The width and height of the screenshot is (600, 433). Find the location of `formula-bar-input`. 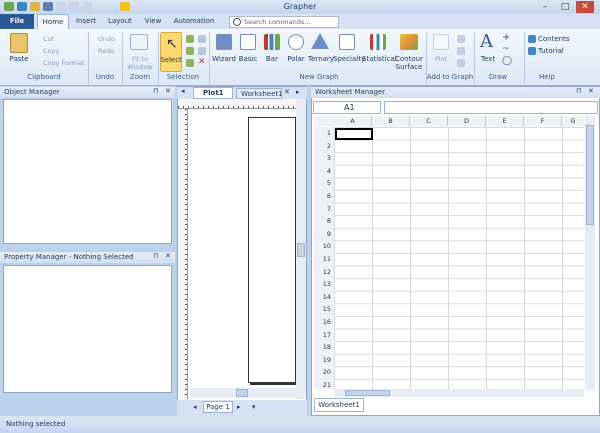

formula-bar-input is located at coordinates (491, 107).